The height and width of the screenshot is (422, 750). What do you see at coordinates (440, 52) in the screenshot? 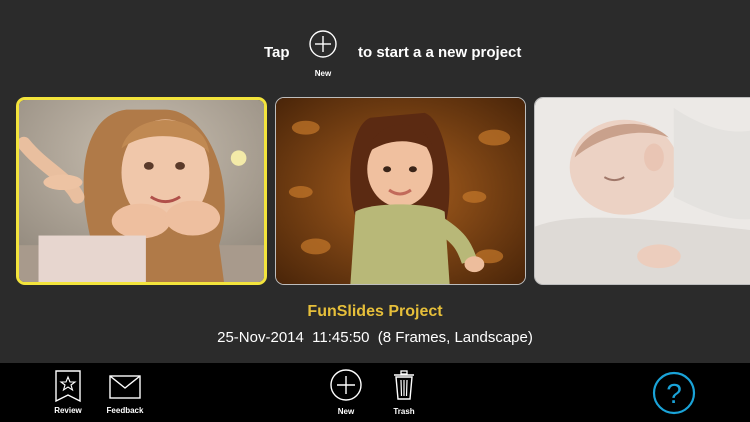
I see `start-project-text: to start a a new project` at bounding box center [440, 52].